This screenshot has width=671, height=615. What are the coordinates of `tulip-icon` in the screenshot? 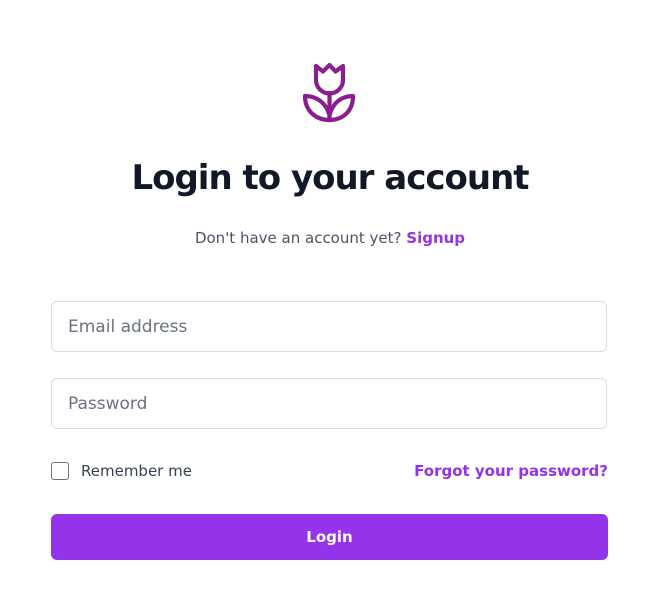 It's located at (329, 92).